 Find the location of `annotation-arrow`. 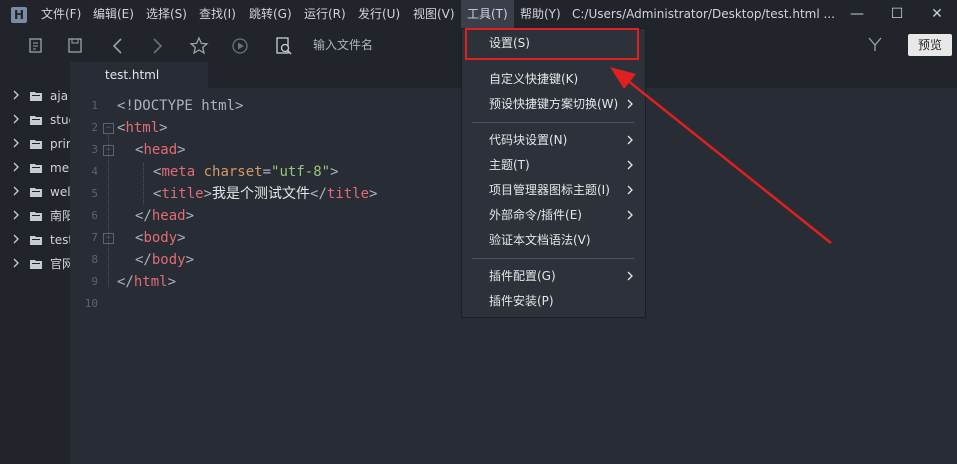

annotation-arrow is located at coordinates (721, 155).